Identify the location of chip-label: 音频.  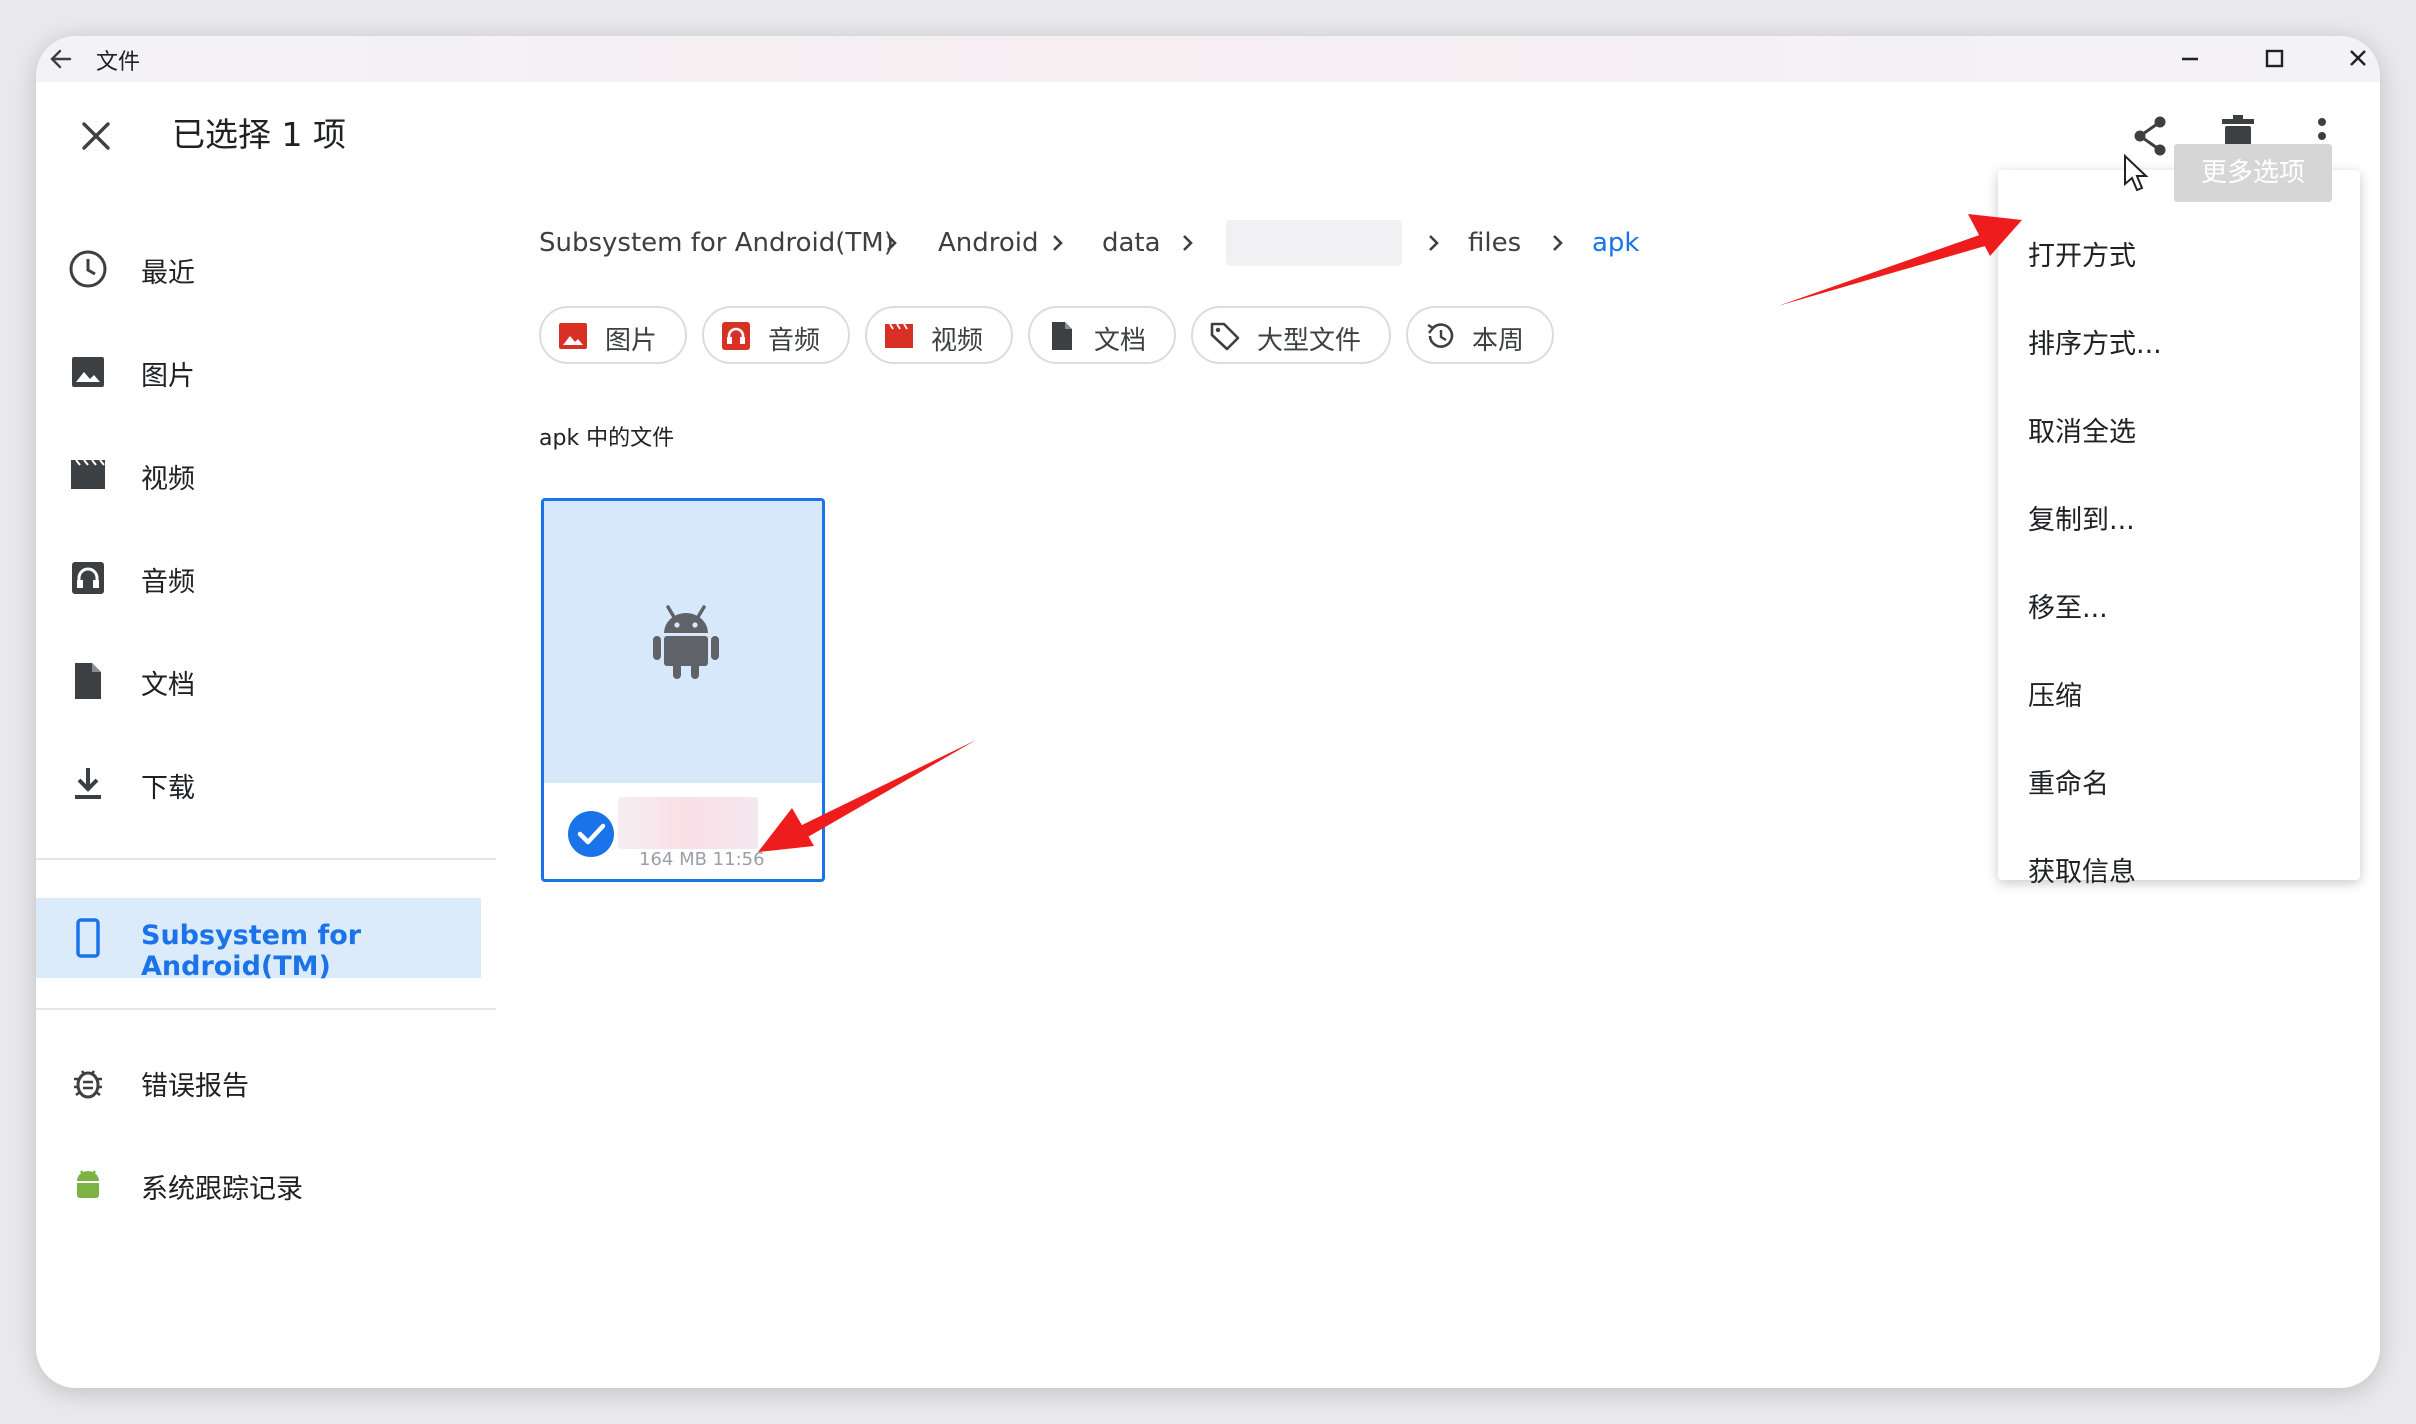
(794, 341).